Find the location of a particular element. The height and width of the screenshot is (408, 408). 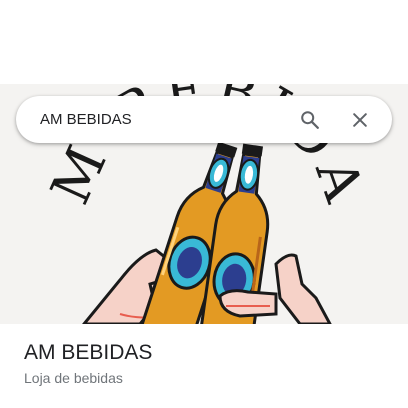

place-name: AM BEBIDAS is located at coordinates (209, 353).